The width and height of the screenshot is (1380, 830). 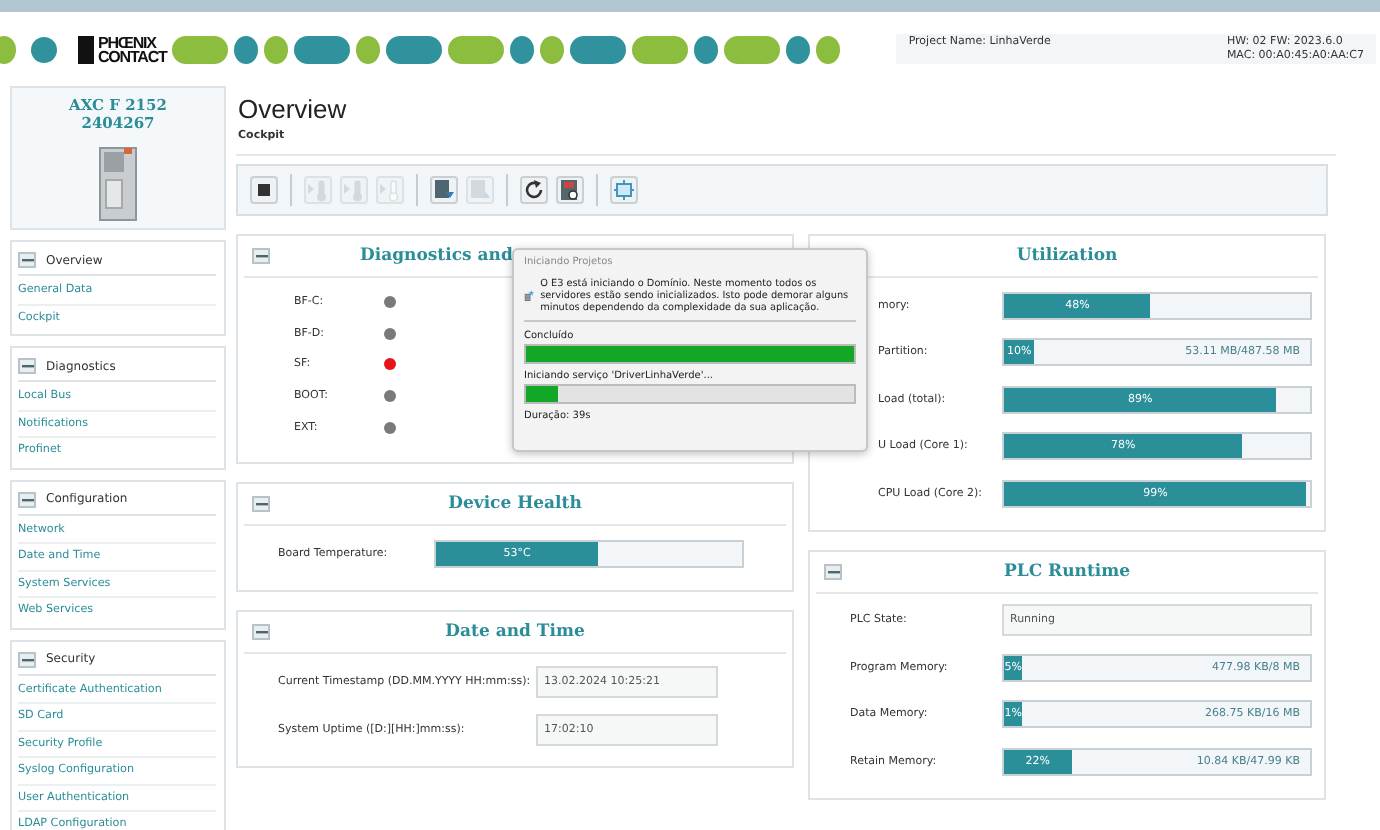 What do you see at coordinates (293, 109) in the screenshot?
I see `page-title: Overview` at bounding box center [293, 109].